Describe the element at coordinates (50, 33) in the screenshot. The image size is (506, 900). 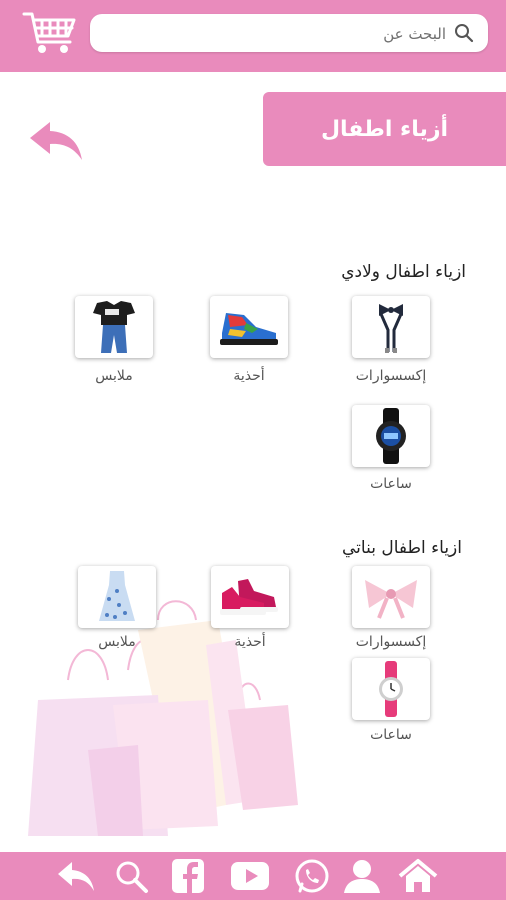
I see `shopping-cart-icon` at that location.